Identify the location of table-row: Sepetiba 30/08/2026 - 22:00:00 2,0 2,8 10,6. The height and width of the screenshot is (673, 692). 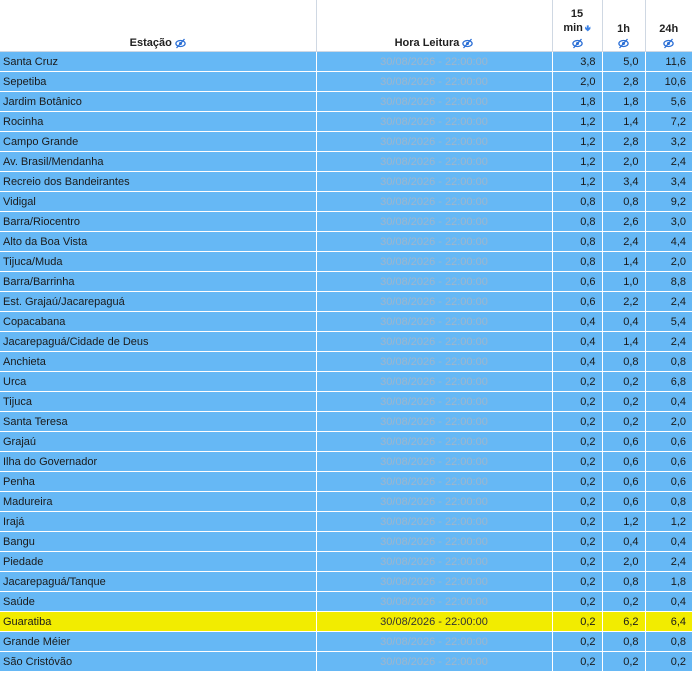
(346, 81).